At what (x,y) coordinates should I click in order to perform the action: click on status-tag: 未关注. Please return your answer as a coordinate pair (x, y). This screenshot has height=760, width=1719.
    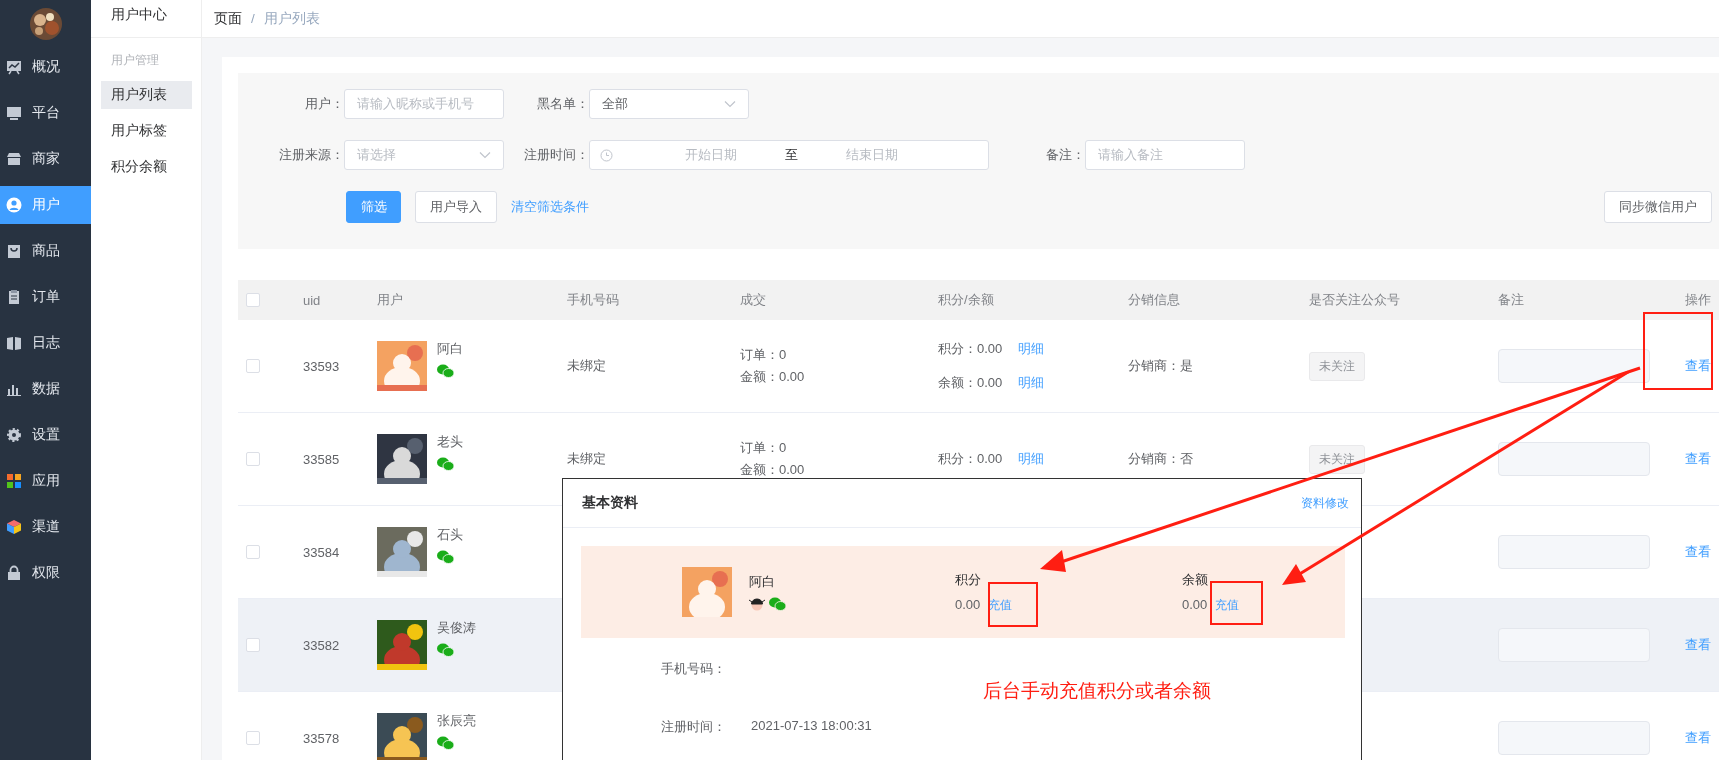
    Looking at the image, I should click on (1337, 366).